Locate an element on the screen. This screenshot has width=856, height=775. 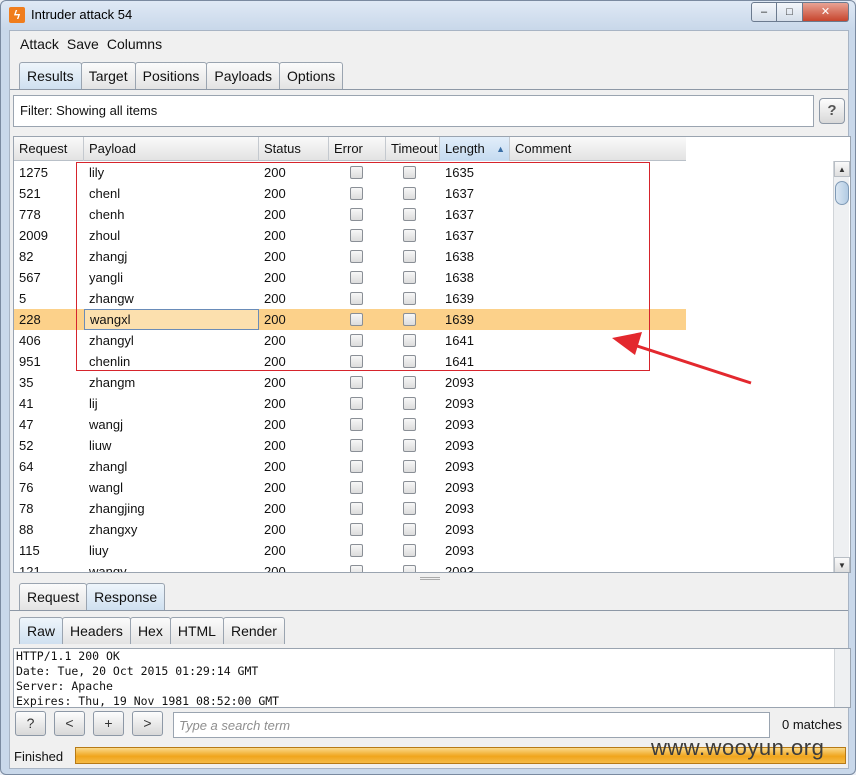
column-header-length: Length ▲ is located at coordinates (475, 149).